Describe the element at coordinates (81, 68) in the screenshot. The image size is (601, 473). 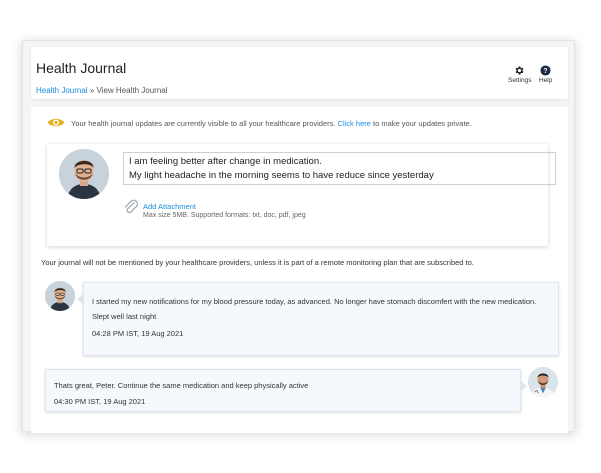
I see `page-title: Health Journal` at that location.